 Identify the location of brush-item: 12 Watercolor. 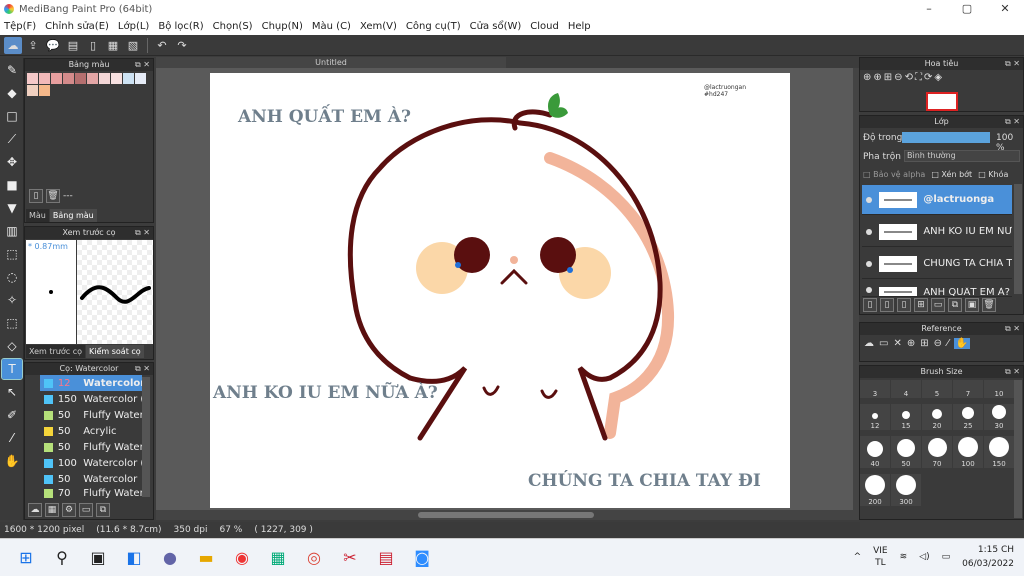
(91, 383).